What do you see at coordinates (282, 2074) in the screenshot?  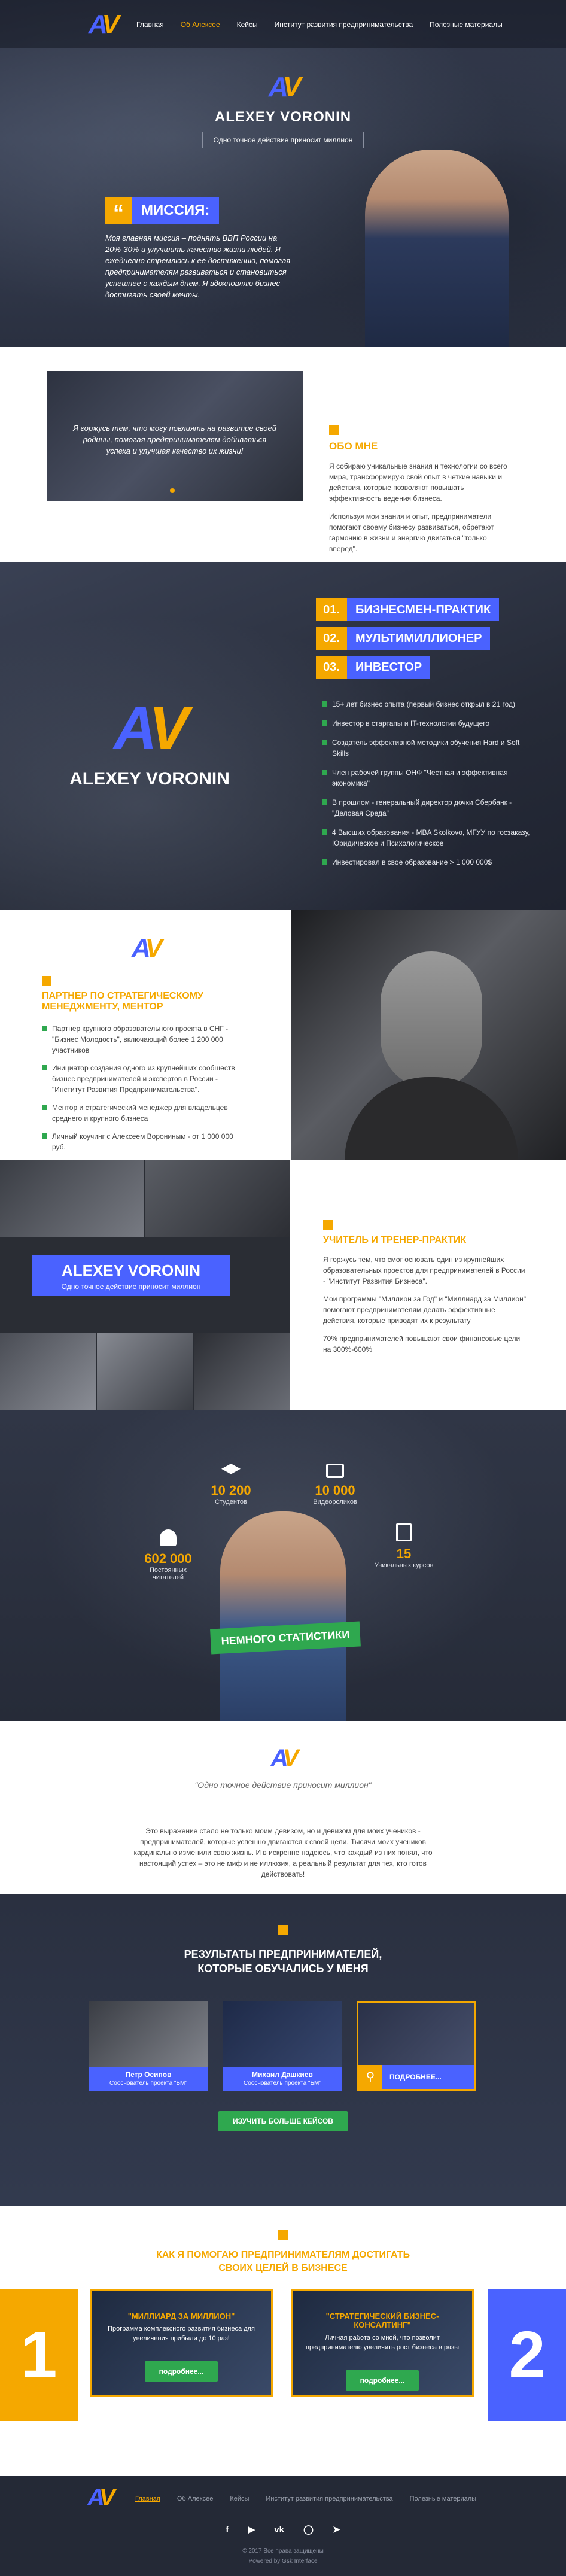 I see `case-name: Михаил Дашкиев` at bounding box center [282, 2074].